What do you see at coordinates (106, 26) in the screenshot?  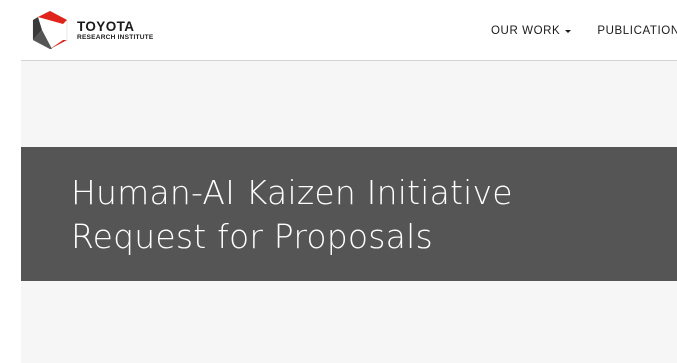 I see `logo-brand: TOYOTA` at bounding box center [106, 26].